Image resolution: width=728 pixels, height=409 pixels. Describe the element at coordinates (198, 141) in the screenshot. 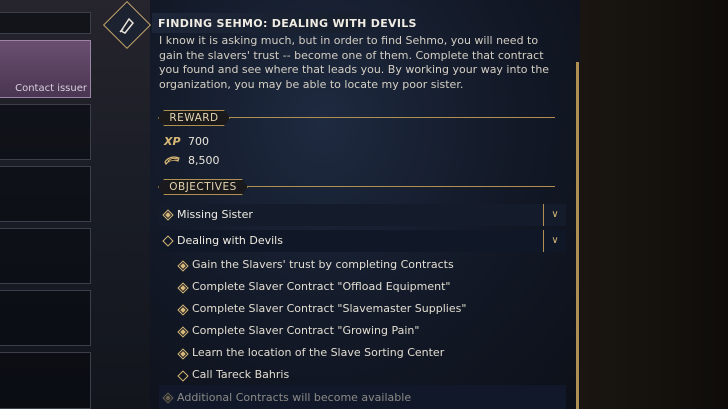

I see `xp-value: 700` at that location.